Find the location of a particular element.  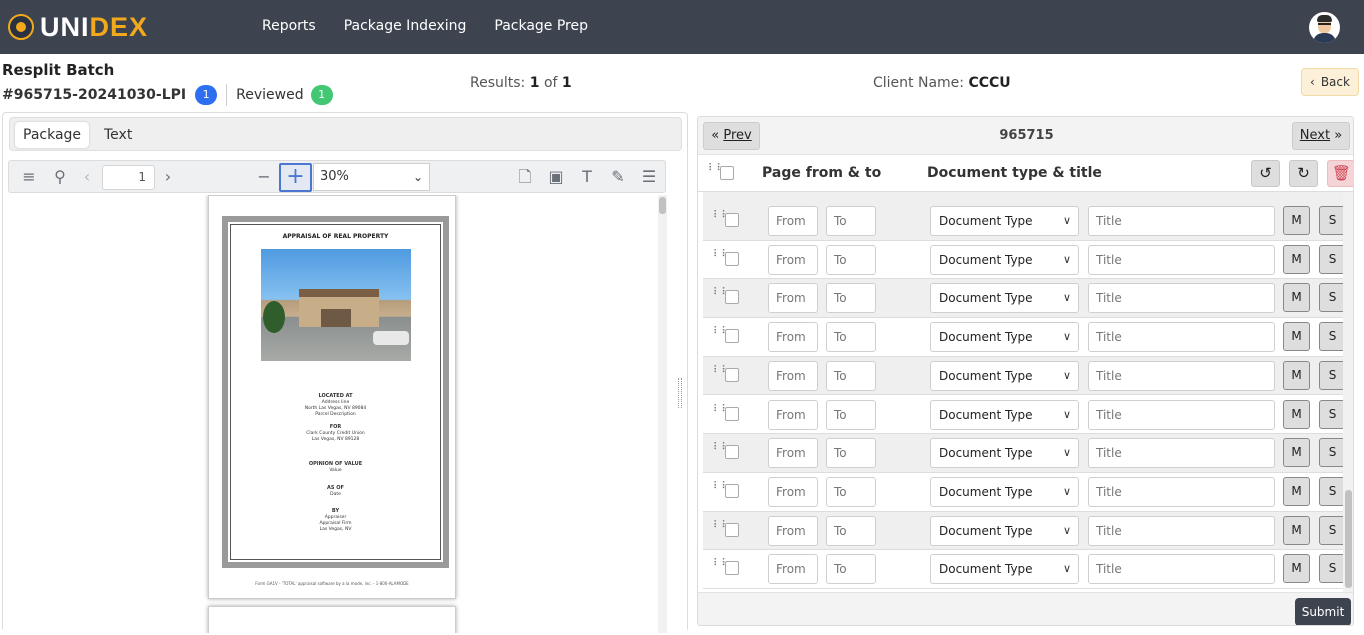

sidebar-toggle-icon: ≡ is located at coordinates (29, 177).